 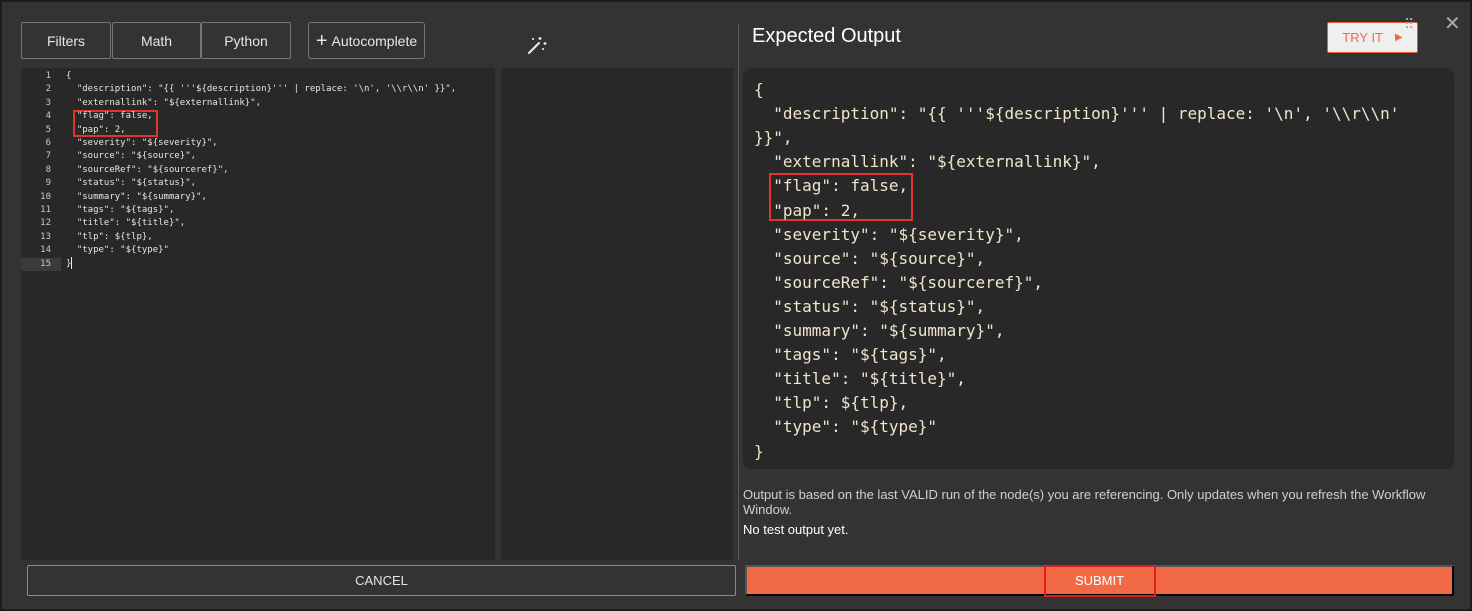 What do you see at coordinates (131, 183) in the screenshot?
I see `code-text: "status": "${status}",` at bounding box center [131, 183].